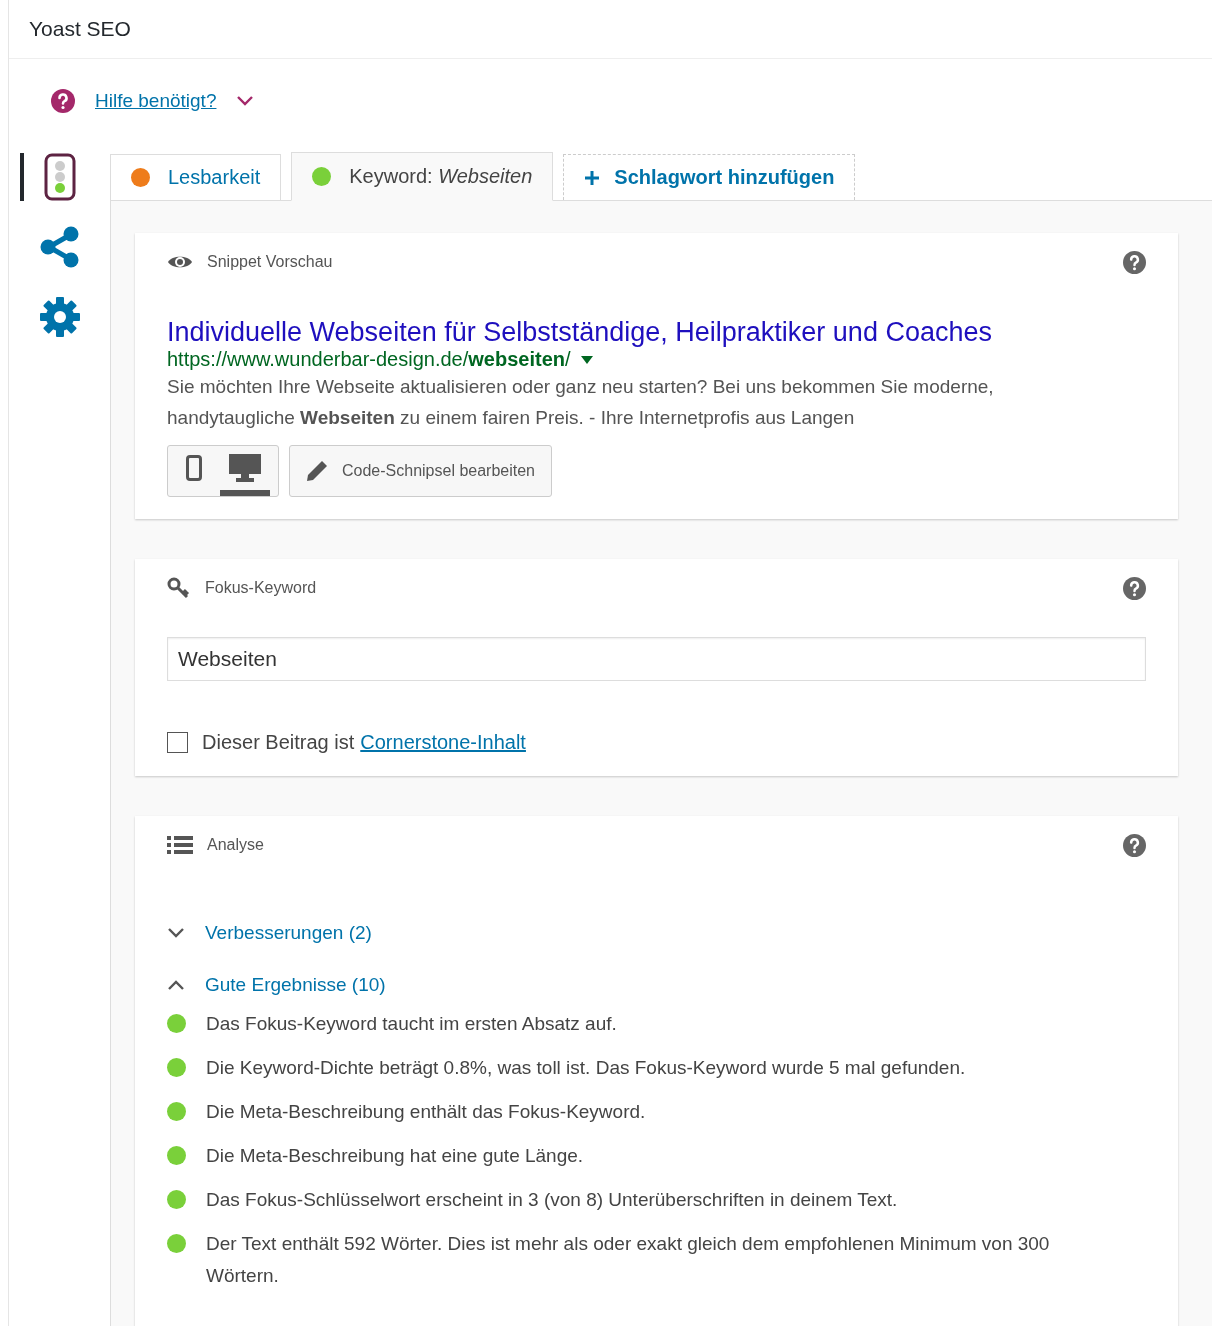  What do you see at coordinates (276, 985) in the screenshot?
I see `results-toggle: Gute Ergebnisse (10)` at bounding box center [276, 985].